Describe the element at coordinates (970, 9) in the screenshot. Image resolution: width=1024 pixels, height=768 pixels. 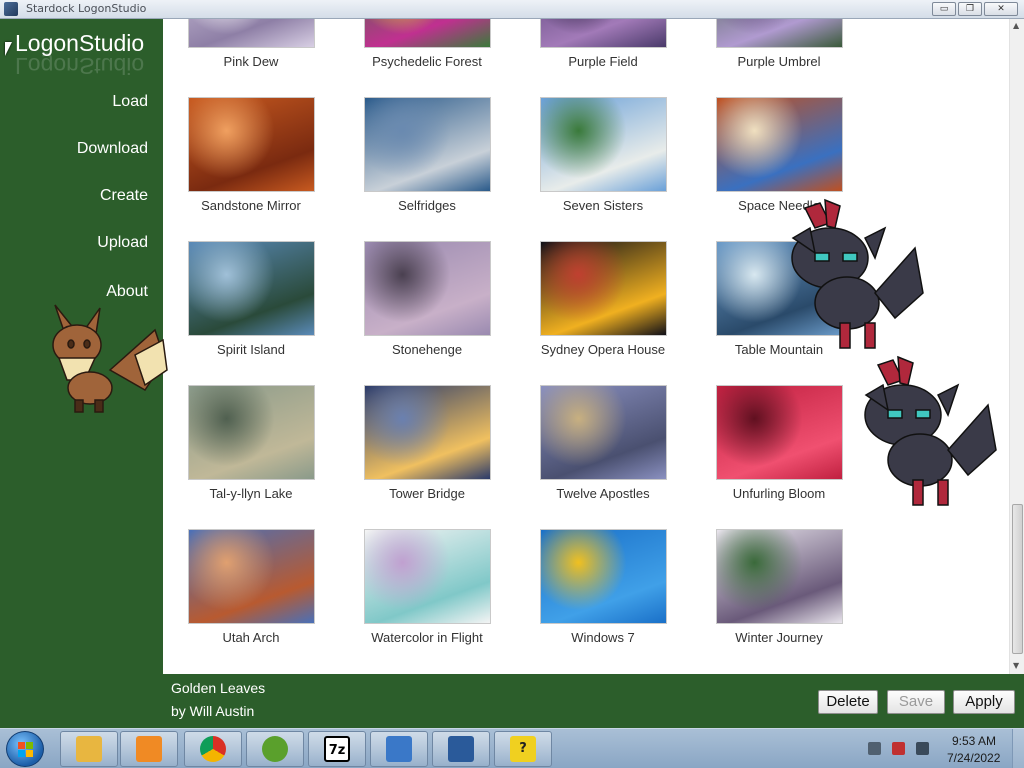
I see `maximize-button: ❐` at that location.